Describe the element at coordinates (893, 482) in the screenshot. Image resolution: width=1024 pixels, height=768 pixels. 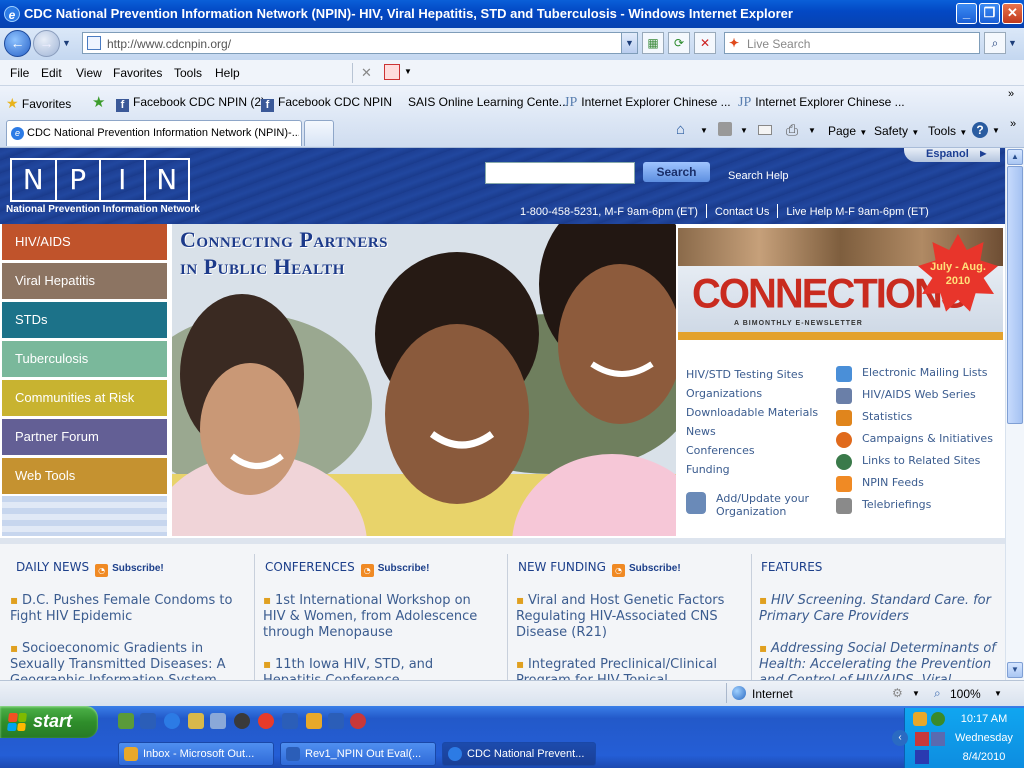
I see `link-npin-feeds: NPIN Feeds` at that location.